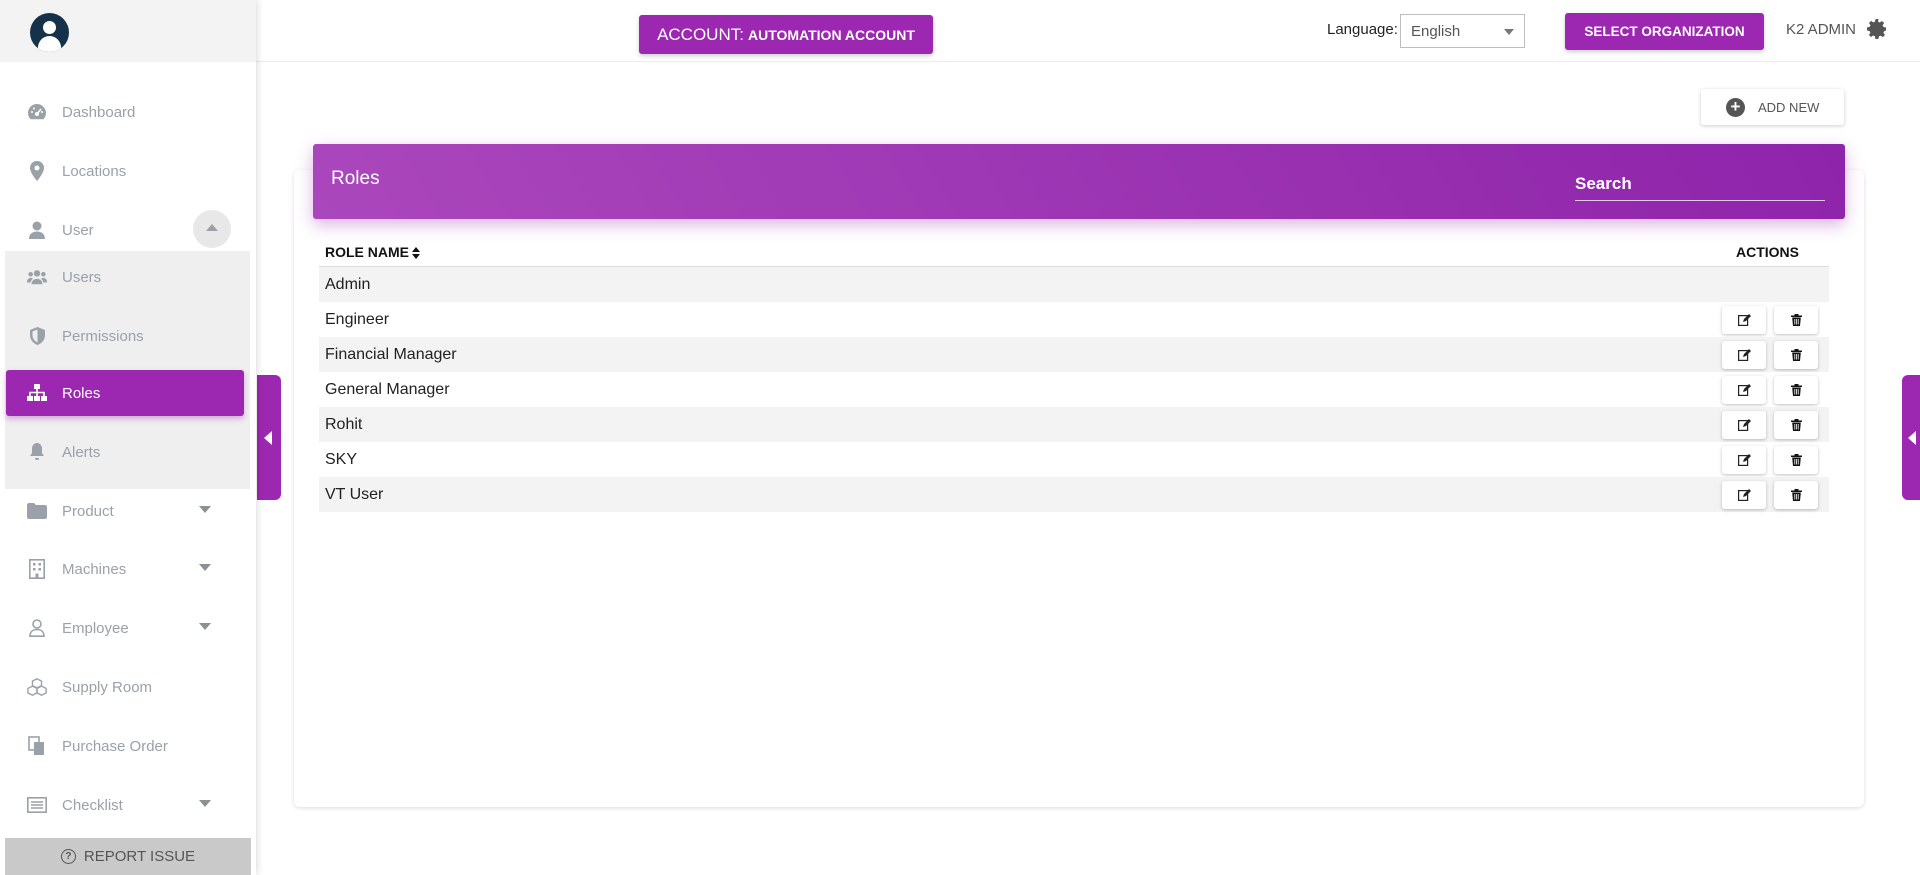 The width and height of the screenshot is (1920, 875). Describe the element at coordinates (107, 687) in the screenshot. I see `sidebar-item-label: Supply Room` at that location.